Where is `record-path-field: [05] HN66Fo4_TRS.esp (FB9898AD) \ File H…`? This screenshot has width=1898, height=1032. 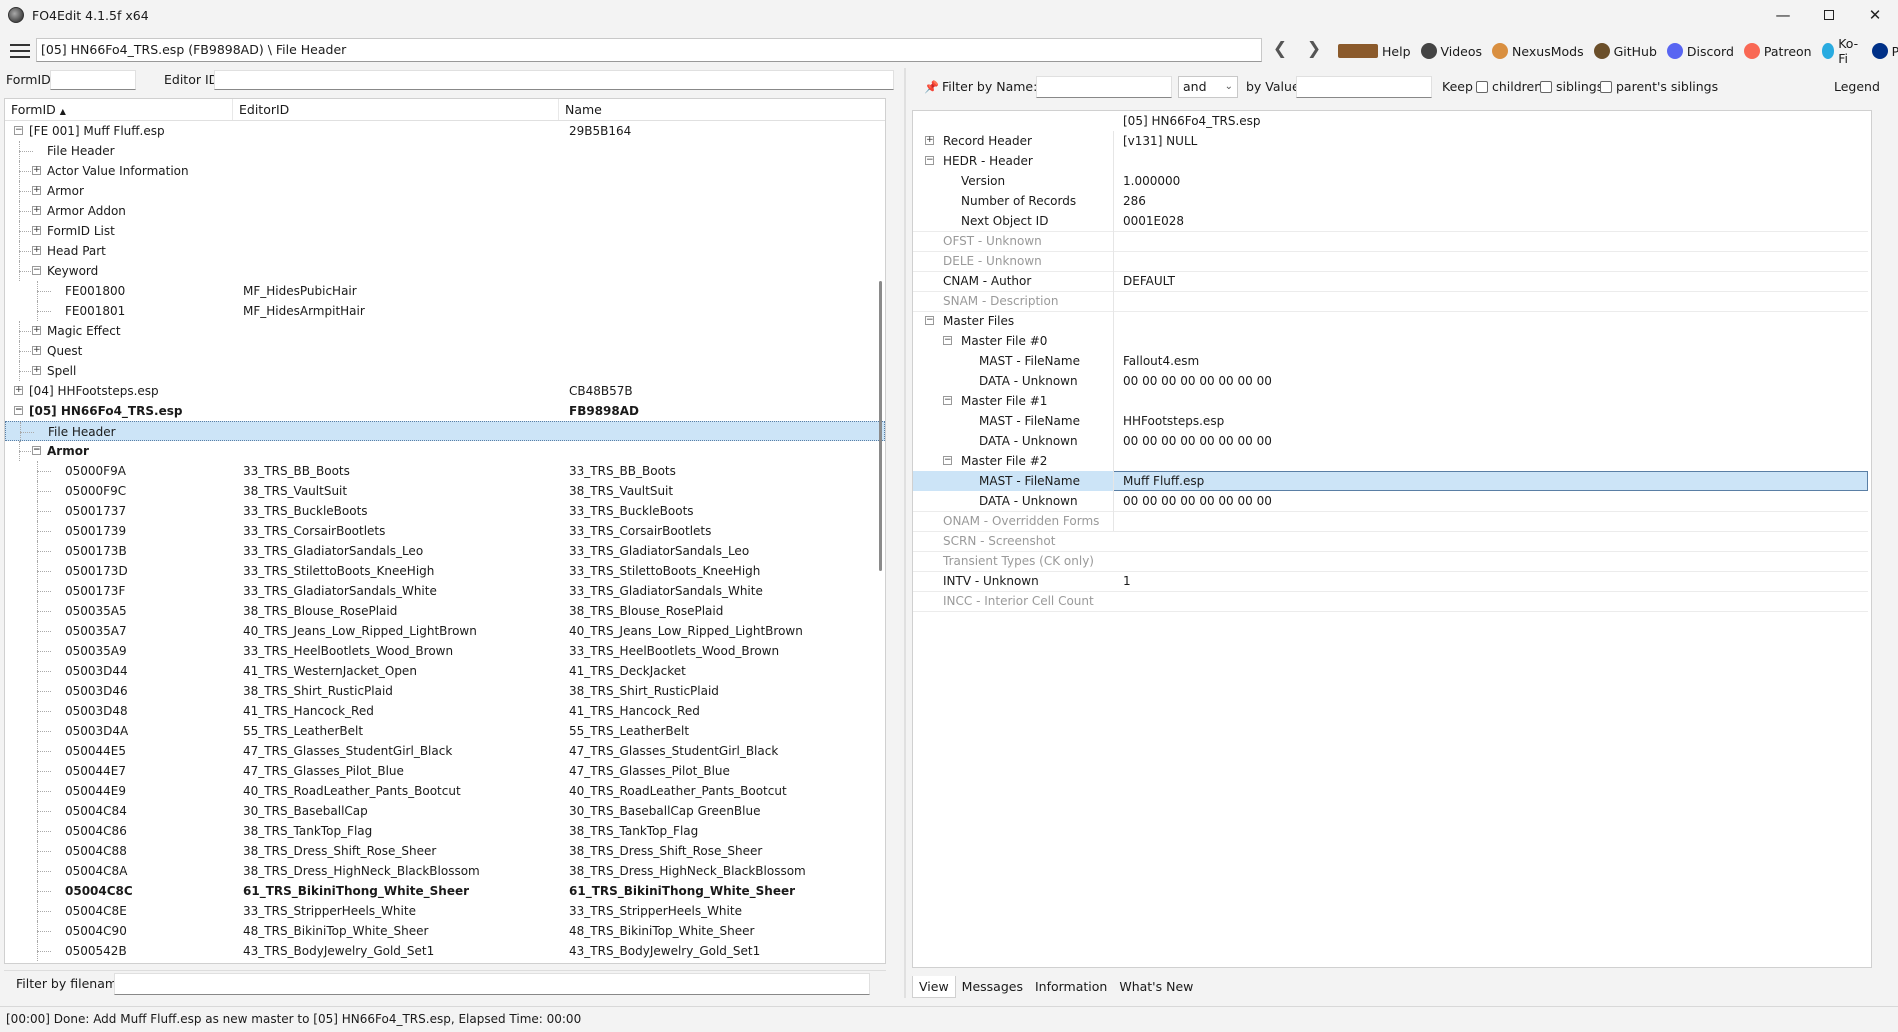
record-path-field: [05] HN66Fo4_TRS.esp (FB9898AD) \ File H… is located at coordinates (649, 50).